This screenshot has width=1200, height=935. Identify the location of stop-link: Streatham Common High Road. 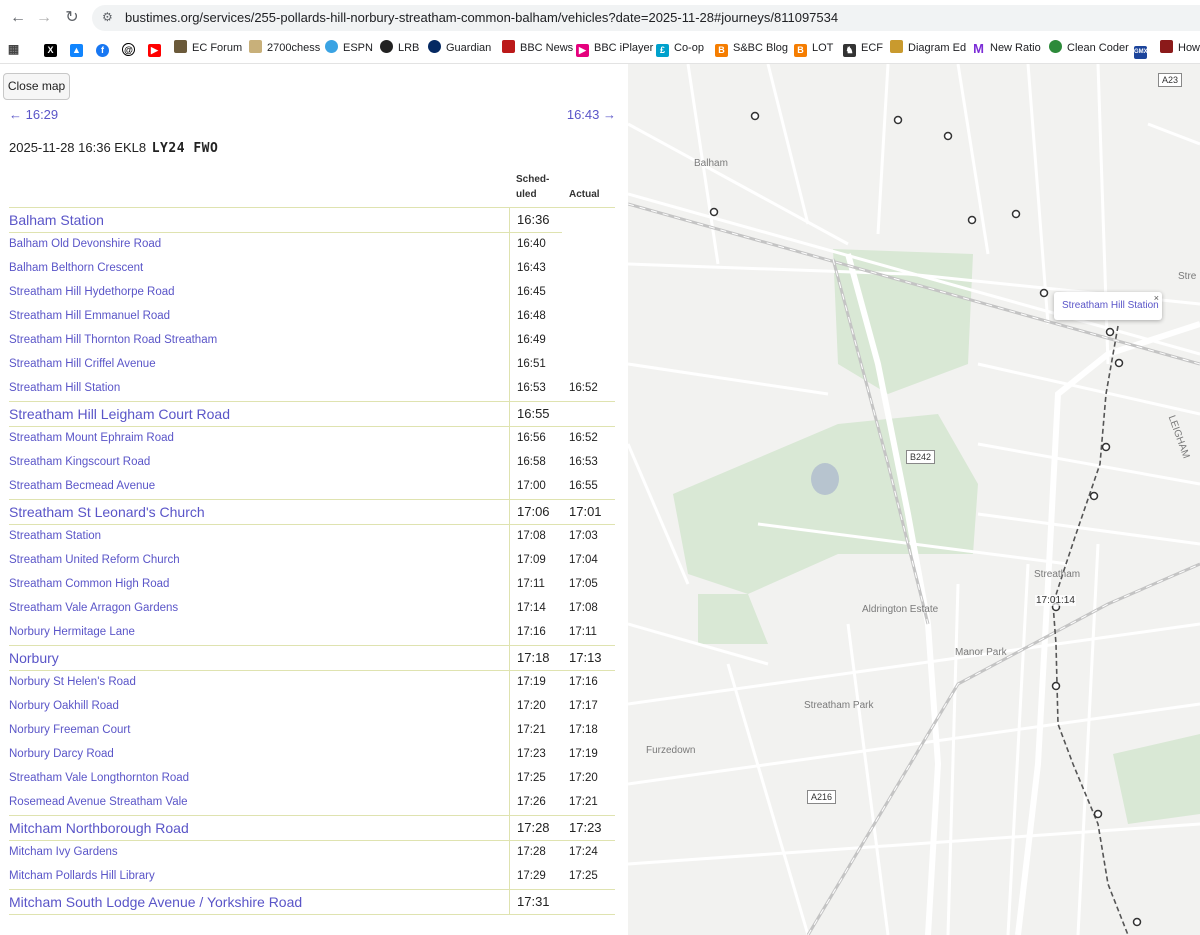
(89, 584).